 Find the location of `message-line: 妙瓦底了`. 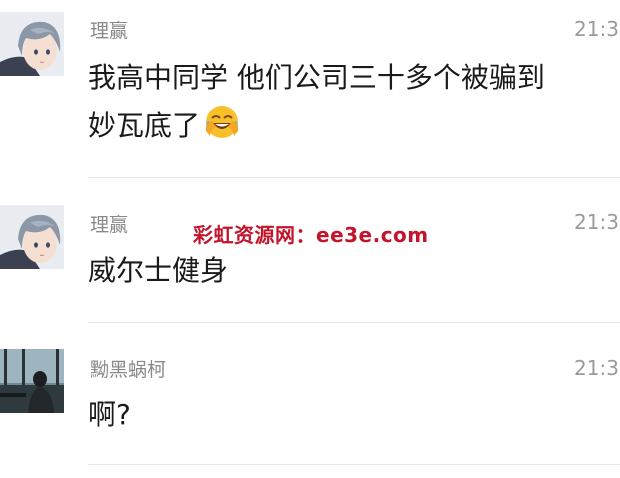

message-line: 妙瓦底了 is located at coordinates (144, 125).